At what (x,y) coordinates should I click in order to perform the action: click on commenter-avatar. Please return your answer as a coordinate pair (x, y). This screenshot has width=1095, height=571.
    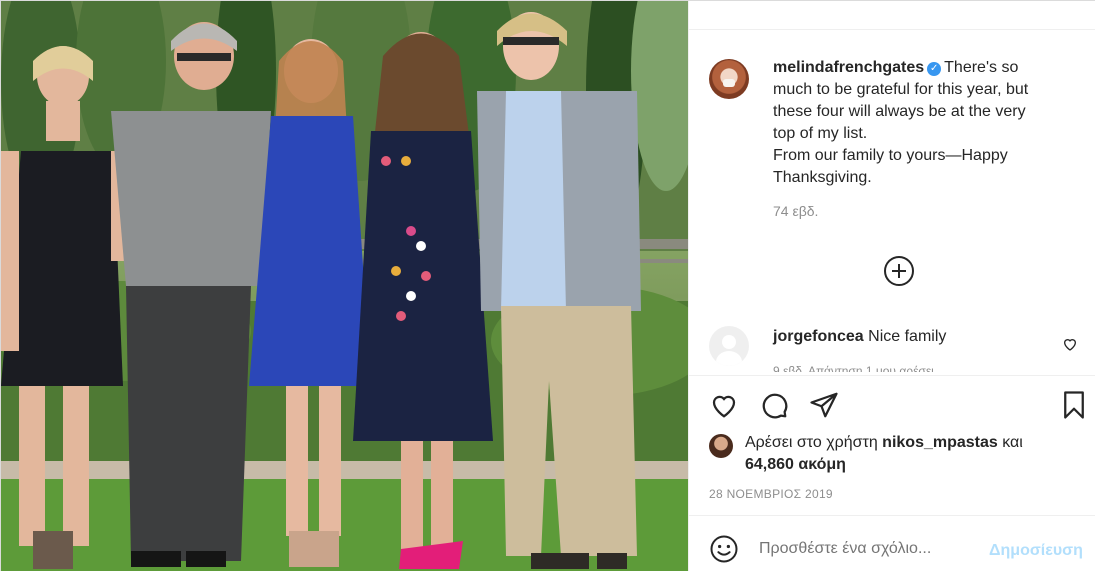
    Looking at the image, I should click on (729, 346).